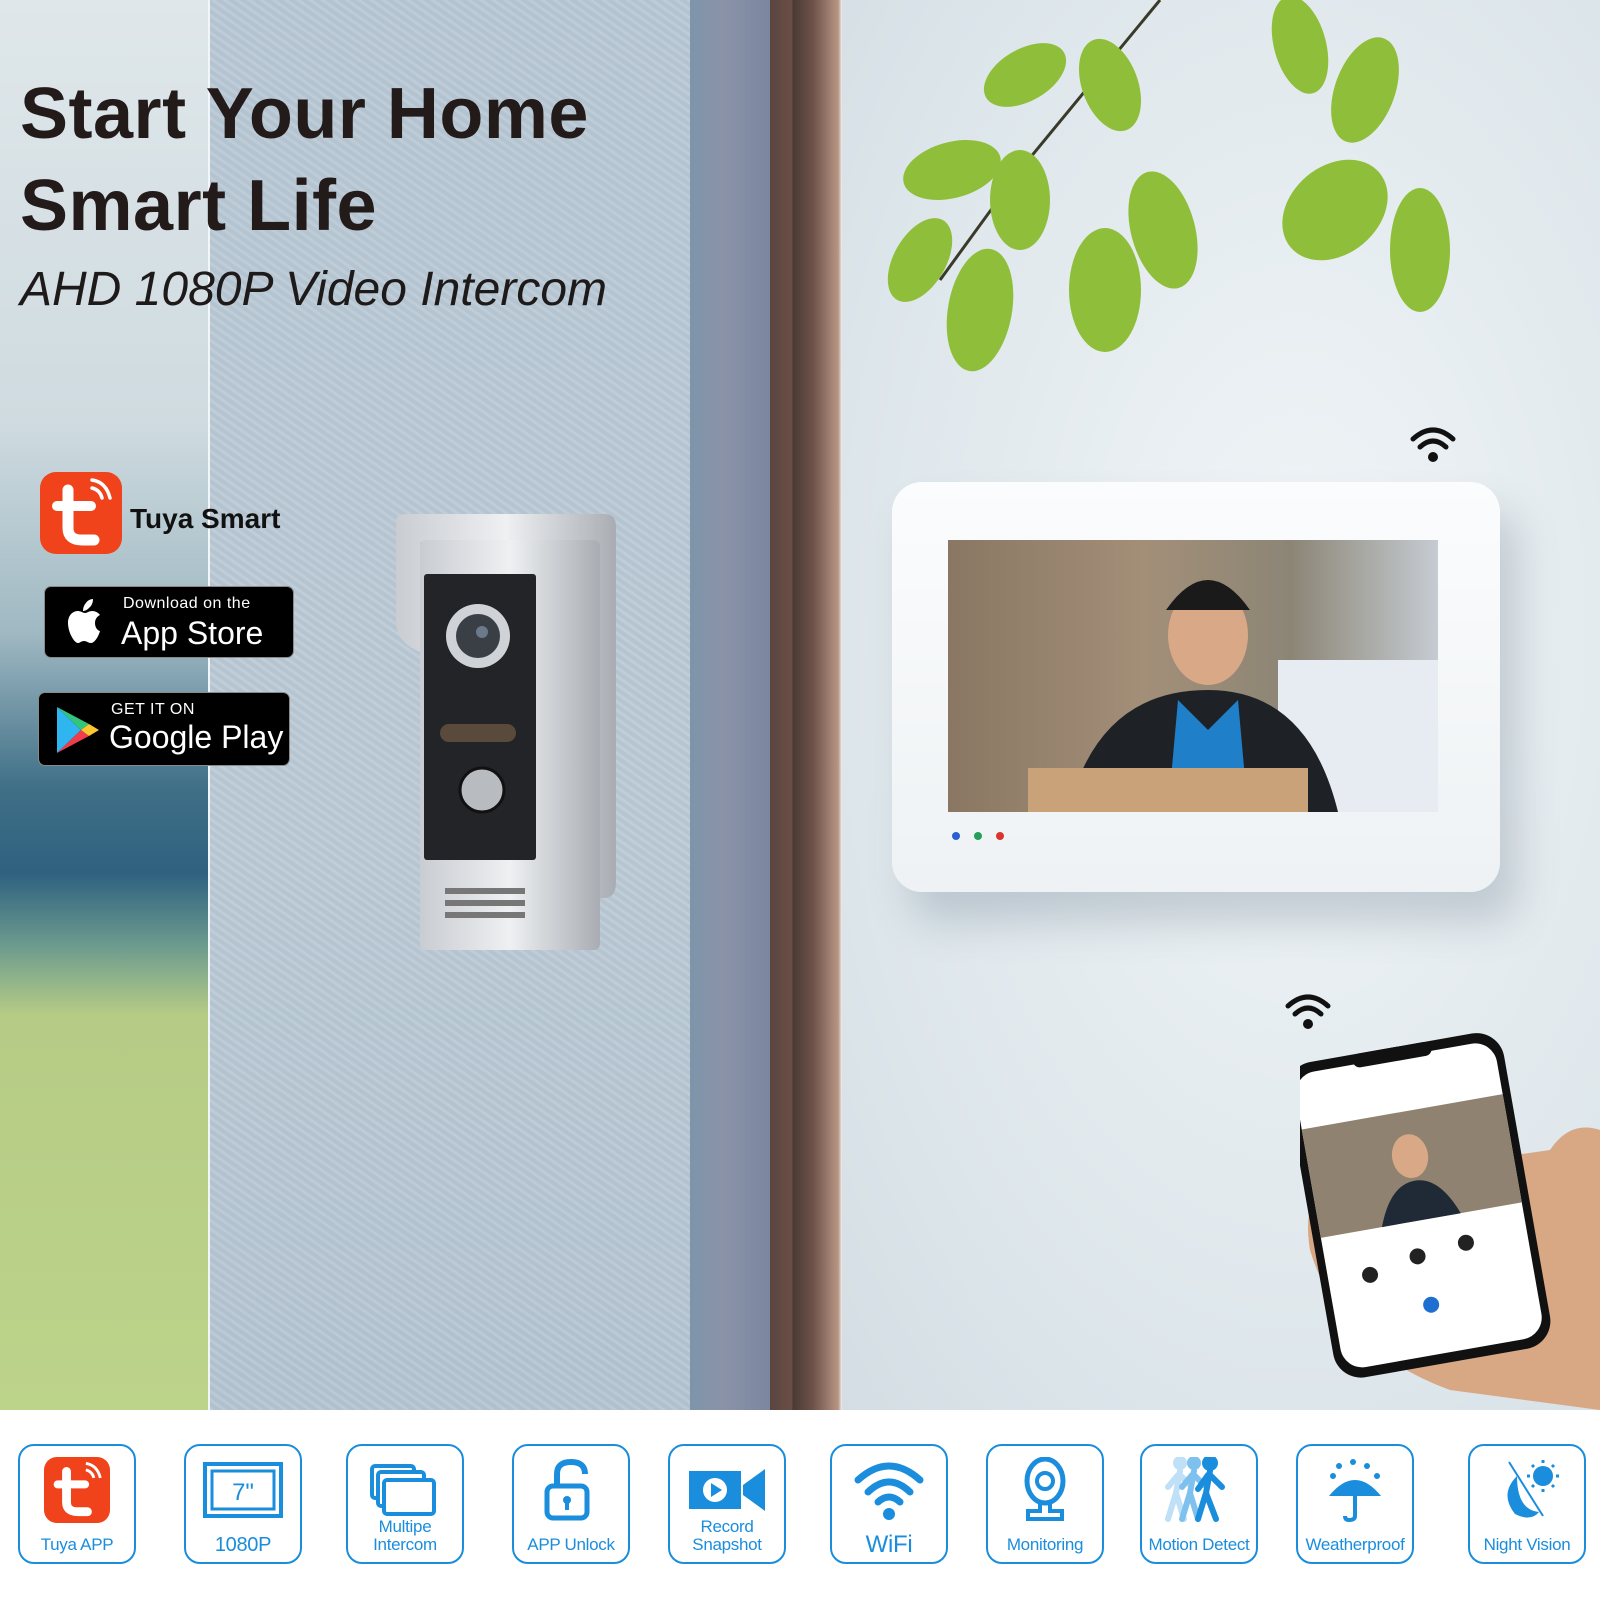 Image resolution: width=1600 pixels, height=1600 pixels. What do you see at coordinates (304, 160) in the screenshot?
I see `headline: Start Your Home Smart Life` at bounding box center [304, 160].